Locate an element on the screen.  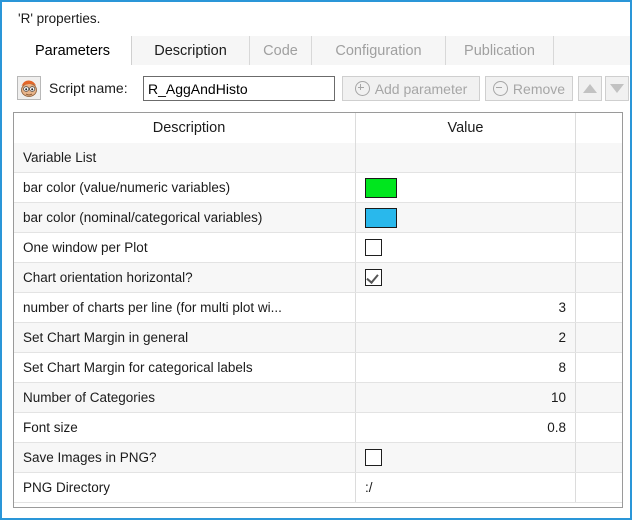
table-row: bar color (value/numeric variables) is located at coordinates (318, 188).